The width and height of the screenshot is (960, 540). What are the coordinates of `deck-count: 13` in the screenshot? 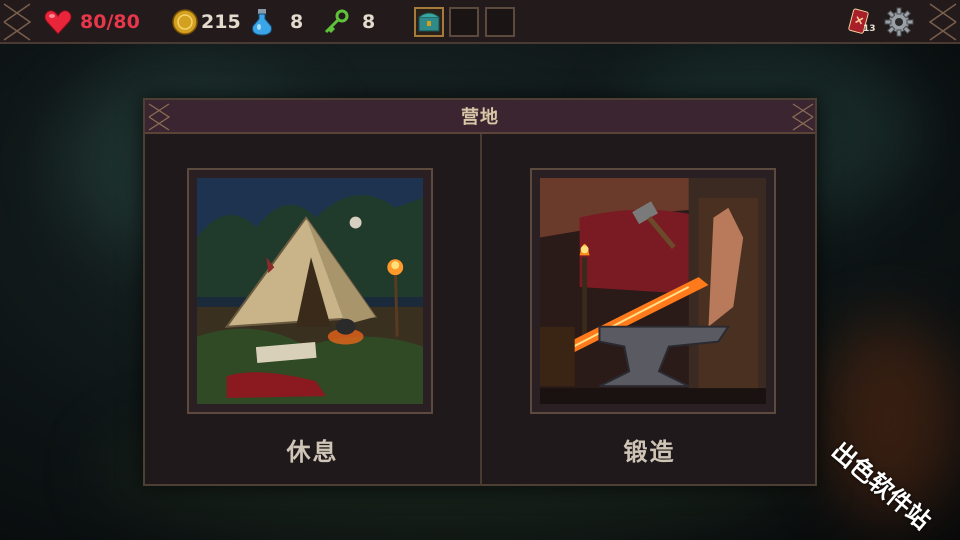 It's located at (869, 29).